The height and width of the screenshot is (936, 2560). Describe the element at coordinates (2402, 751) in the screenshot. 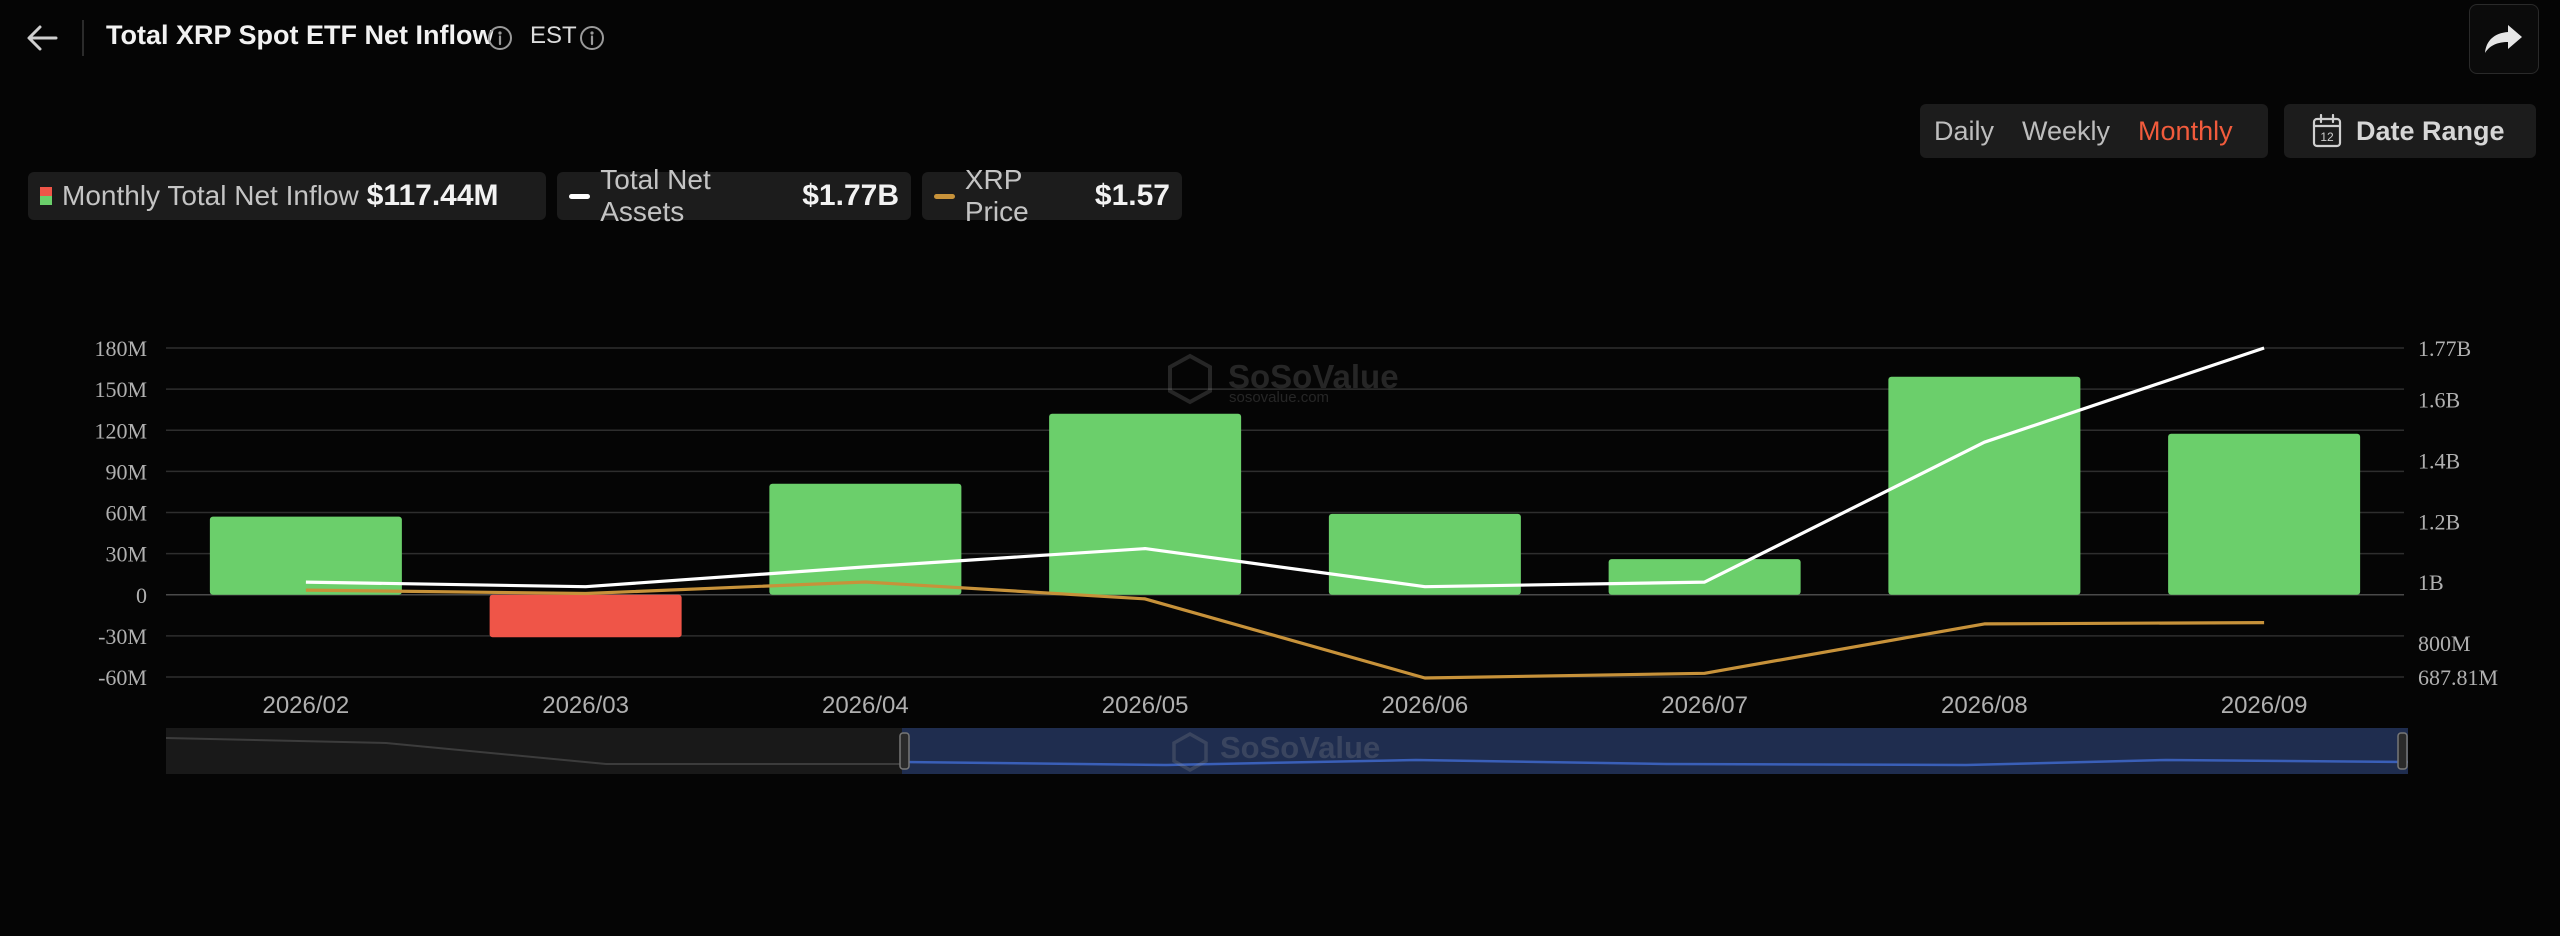

I see `zoom-handle-right` at that location.